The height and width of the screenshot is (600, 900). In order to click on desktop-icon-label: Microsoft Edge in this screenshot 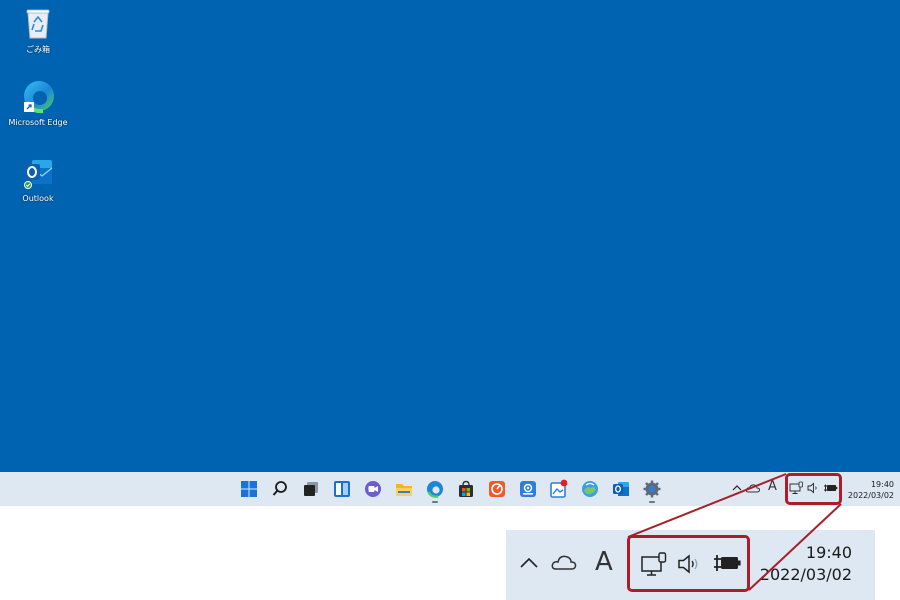, I will do `click(38, 122)`.